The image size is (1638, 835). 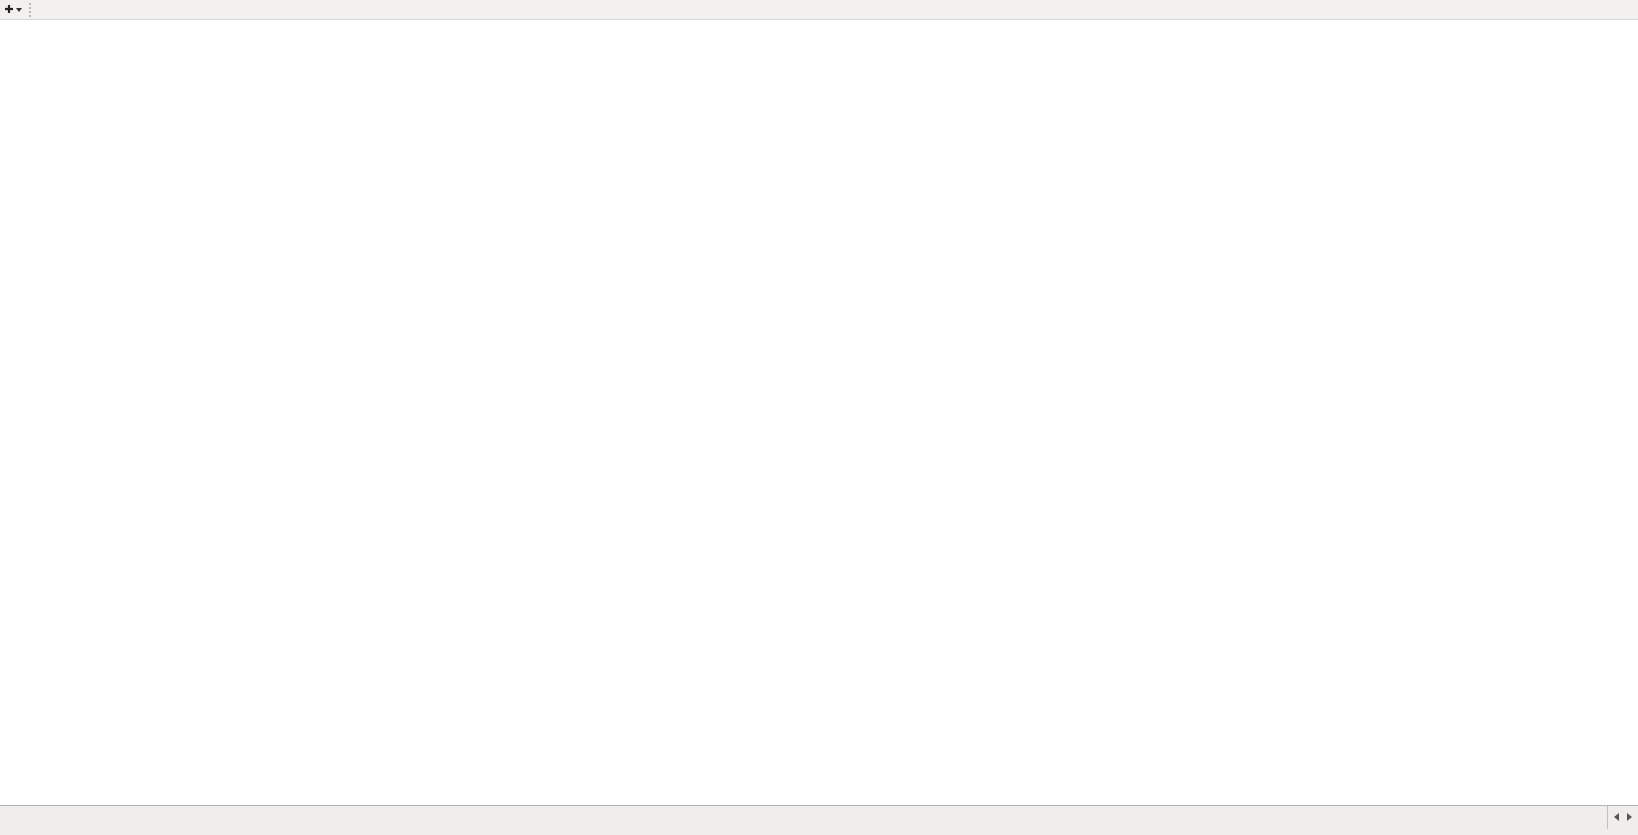 What do you see at coordinates (803, 817) in the screenshot?
I see `chart-tabs` at bounding box center [803, 817].